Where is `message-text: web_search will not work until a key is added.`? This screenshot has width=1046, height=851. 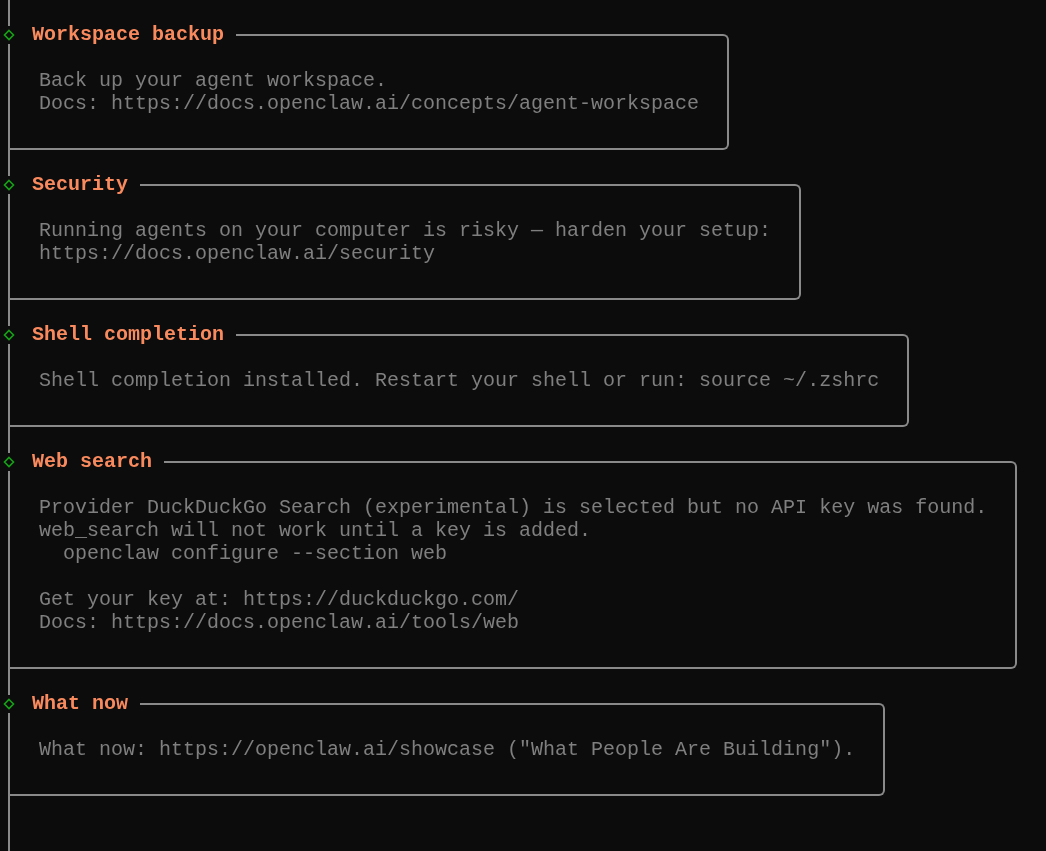
message-text: web_search will not work until a key is added. is located at coordinates (315, 530).